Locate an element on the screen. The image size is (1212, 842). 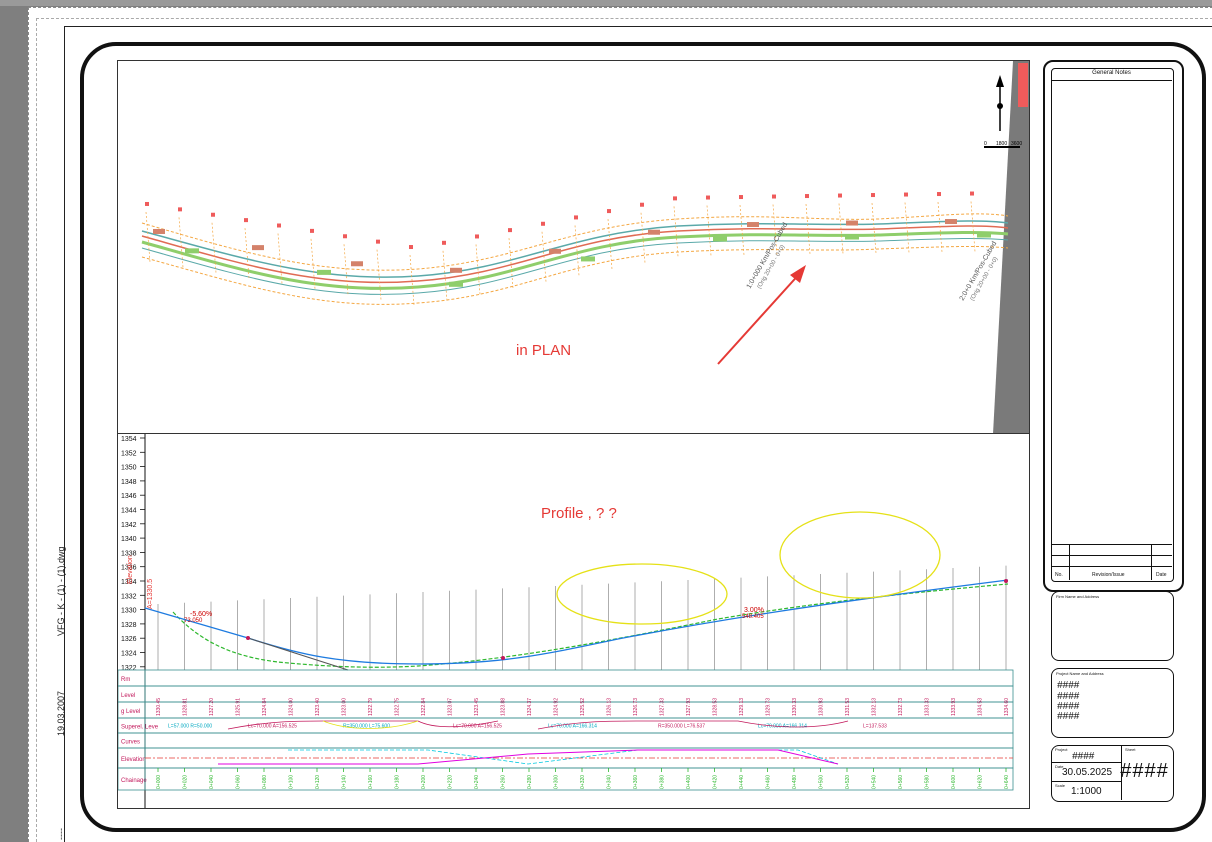
elevation-value: 1323.45 is located at coordinates (477, 707).